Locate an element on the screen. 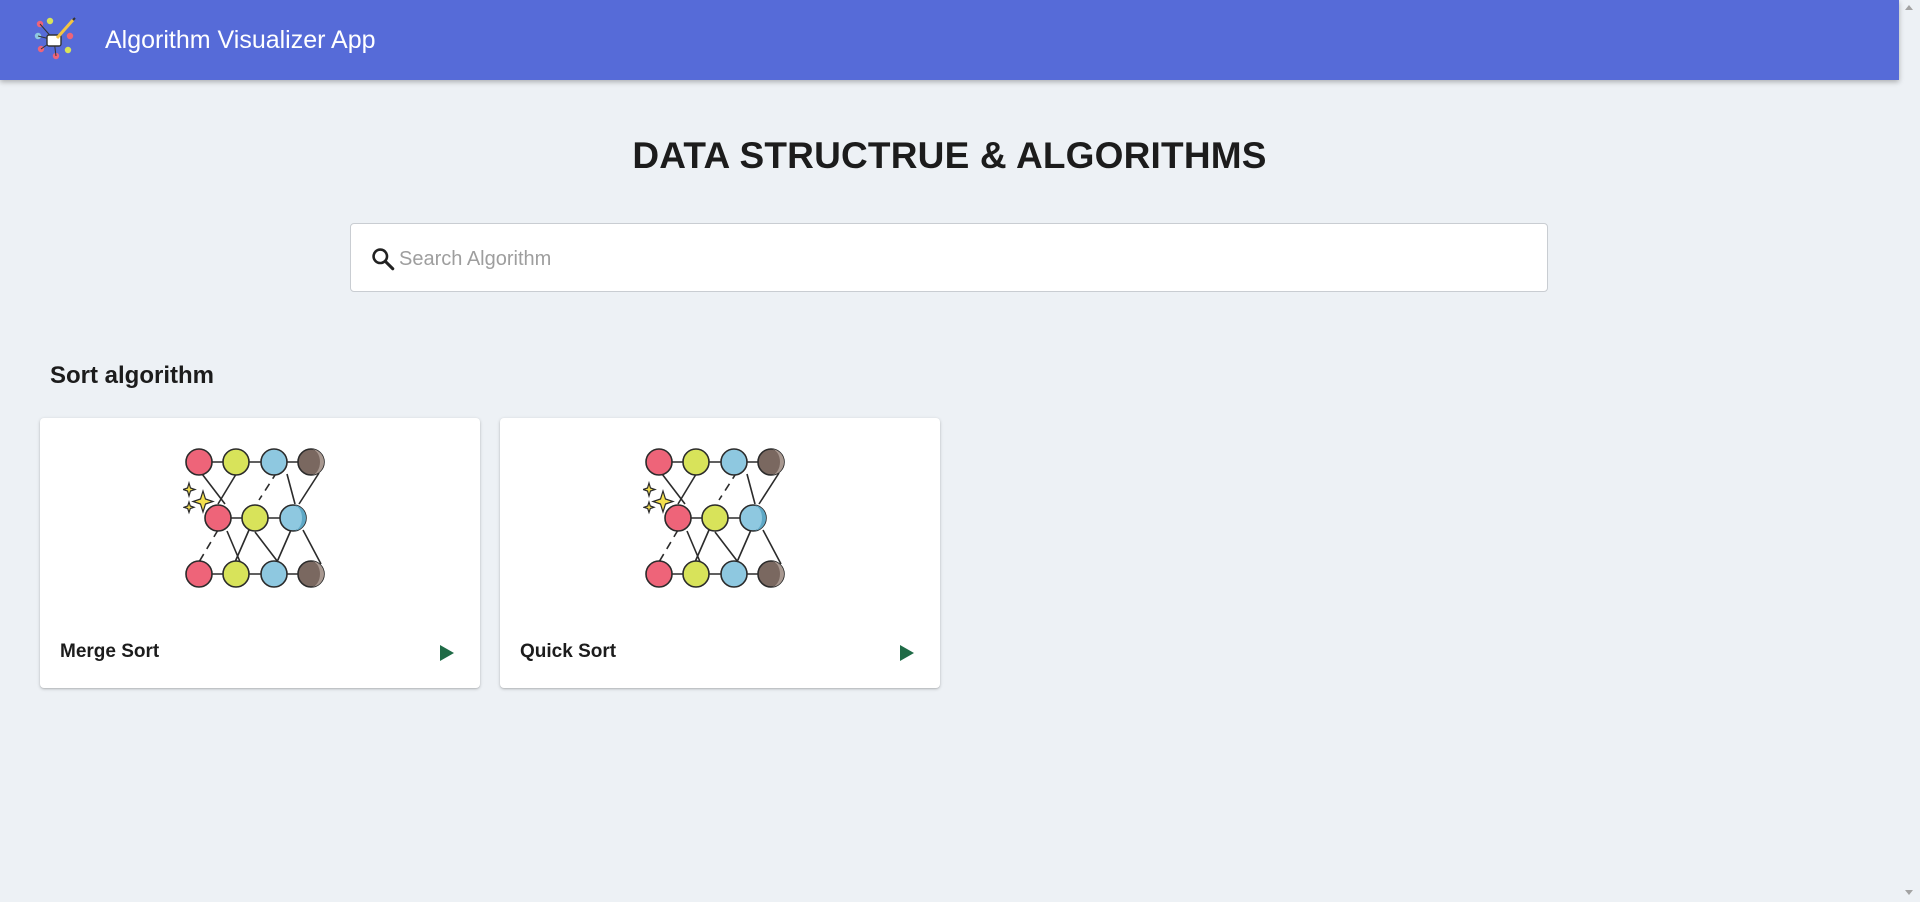 The height and width of the screenshot is (902, 1920). search-input is located at coordinates (964, 259).